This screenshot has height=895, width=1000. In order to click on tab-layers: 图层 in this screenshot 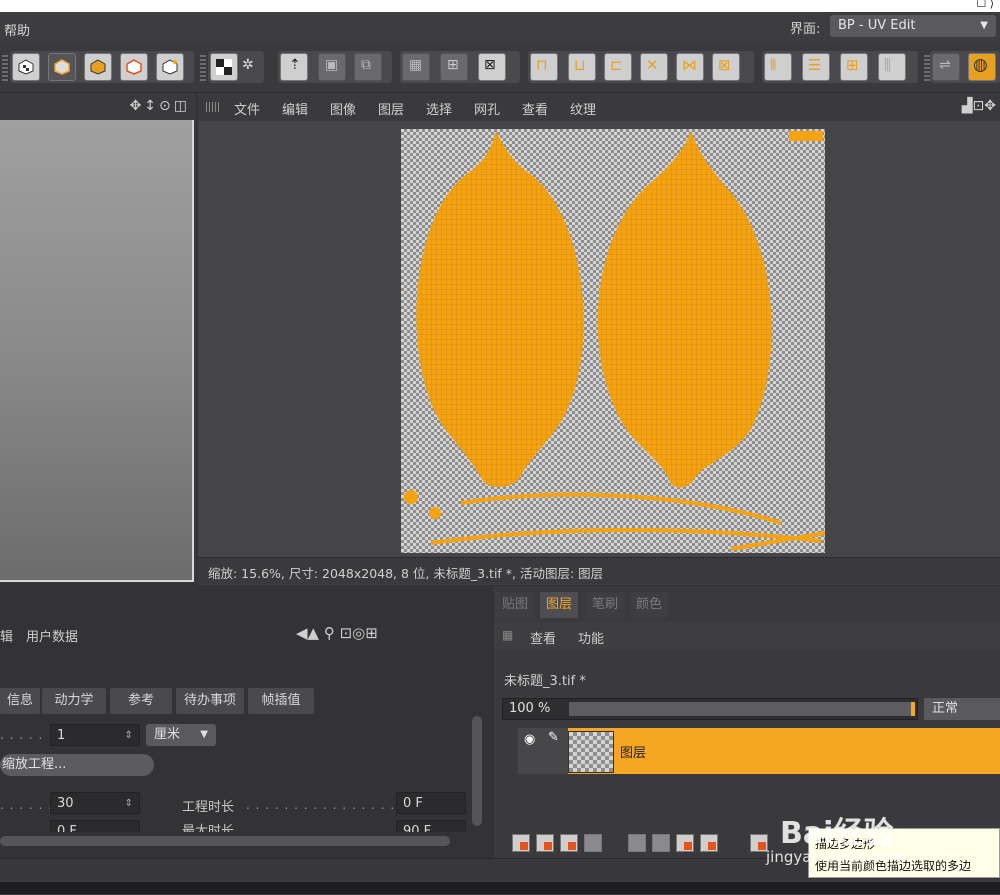, I will do `click(559, 605)`.